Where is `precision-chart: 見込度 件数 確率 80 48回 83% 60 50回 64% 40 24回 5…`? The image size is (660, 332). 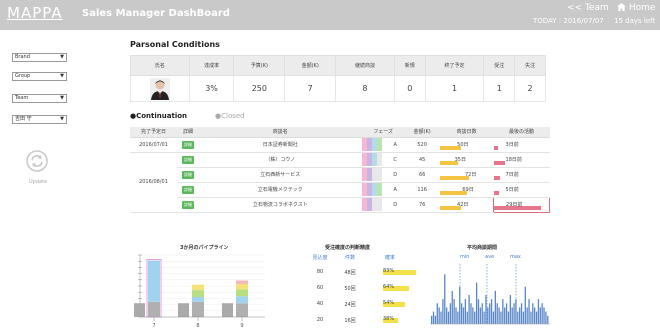 precision-chart: 見込度 件数 確率 80 48回 83% 60 50回 64% 40 24回 5… is located at coordinates (365, 291).